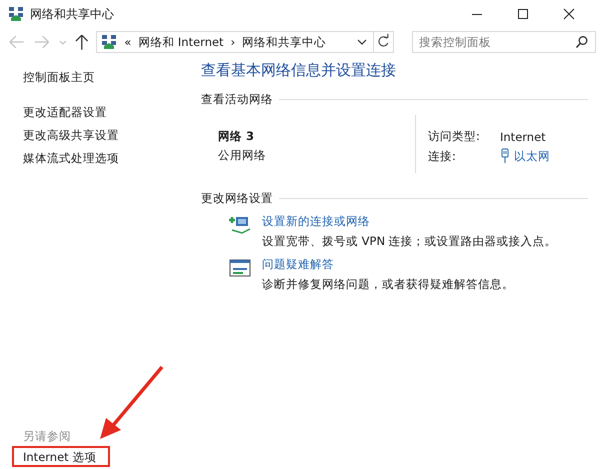 This screenshot has height=469, width=600. Describe the element at coordinates (181, 42) in the screenshot. I see `breadcrumb-item: 网络和 Internet` at that location.